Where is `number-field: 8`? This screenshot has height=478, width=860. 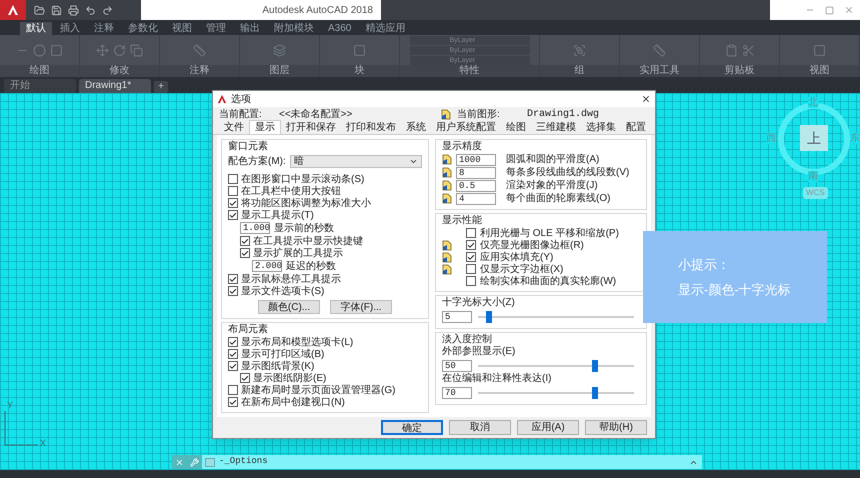 number-field: 8 is located at coordinates (476, 172).